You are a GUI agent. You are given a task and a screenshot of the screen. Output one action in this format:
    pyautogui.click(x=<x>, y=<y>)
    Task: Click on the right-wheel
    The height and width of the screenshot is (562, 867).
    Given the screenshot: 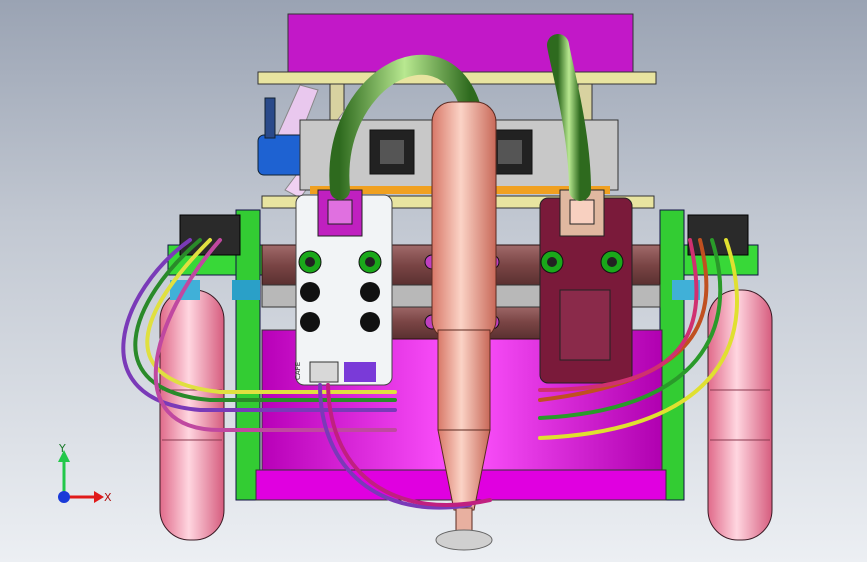 What is the action you would take?
    pyautogui.click(x=740, y=415)
    